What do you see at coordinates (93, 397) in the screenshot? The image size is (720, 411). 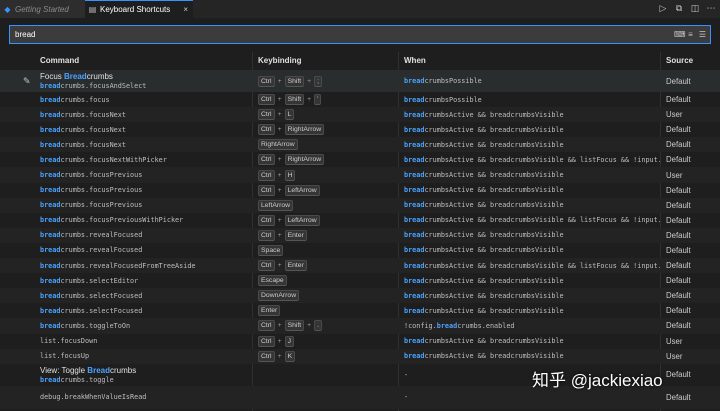 I see `command-id: debug.breakWhenValueIsRead` at bounding box center [93, 397].